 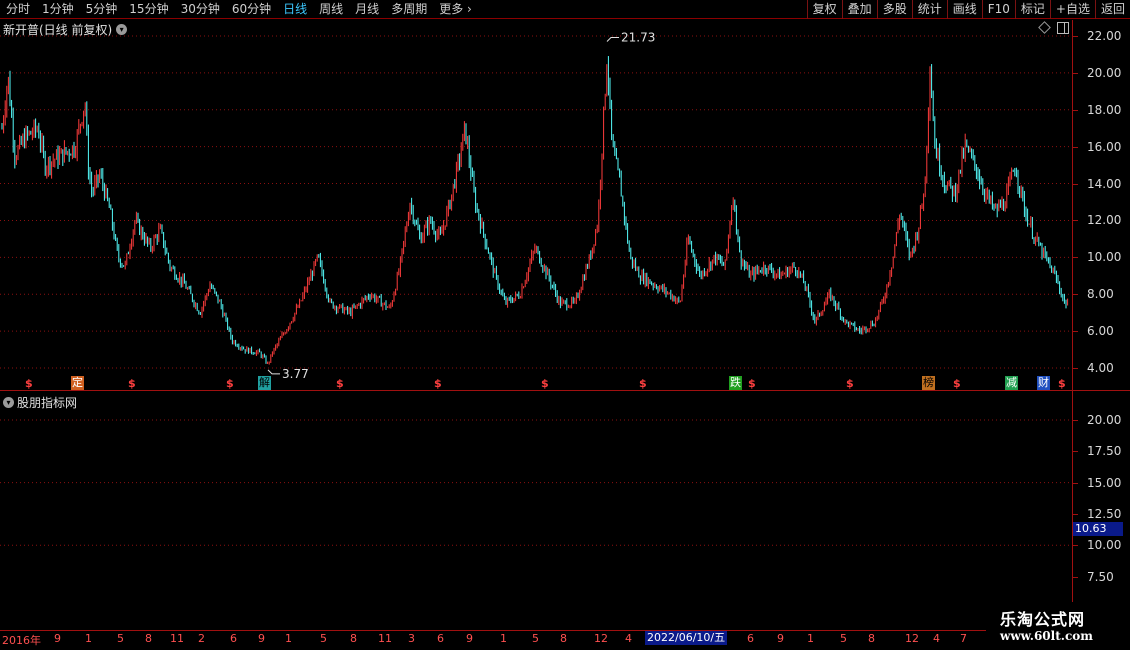 What do you see at coordinates (295, 374) in the screenshot?
I see `min-price-label: 3.77` at bounding box center [295, 374].